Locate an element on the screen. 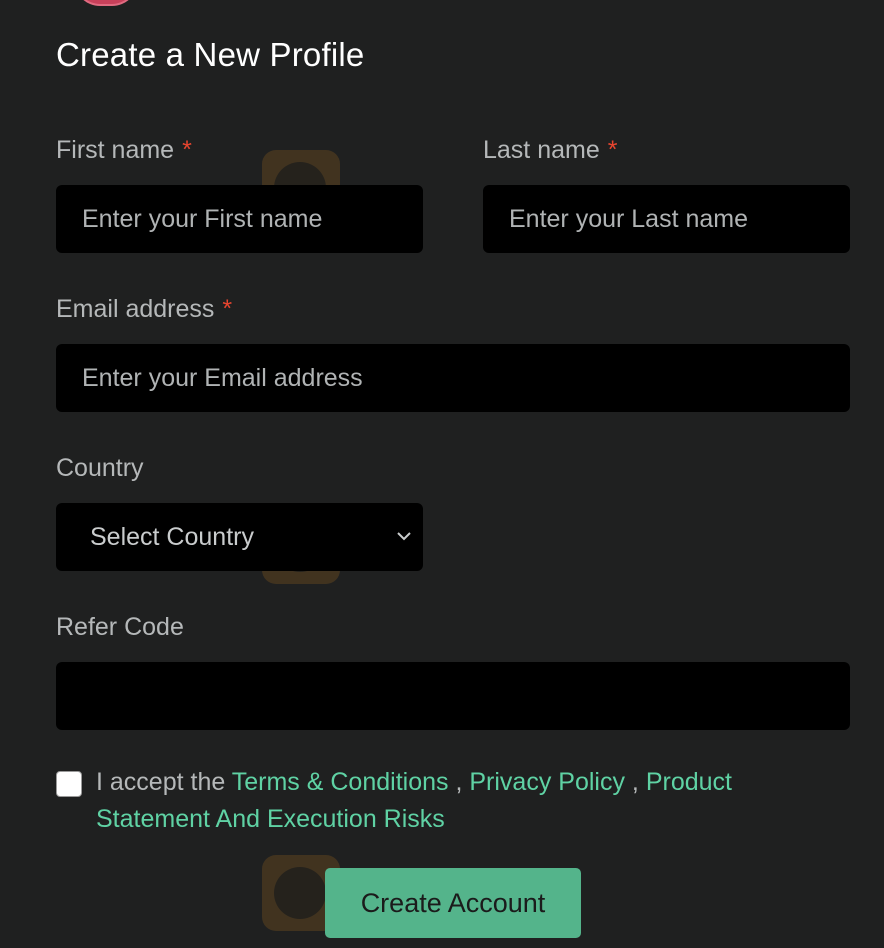  terms-prefix: I accept the is located at coordinates (161, 782).